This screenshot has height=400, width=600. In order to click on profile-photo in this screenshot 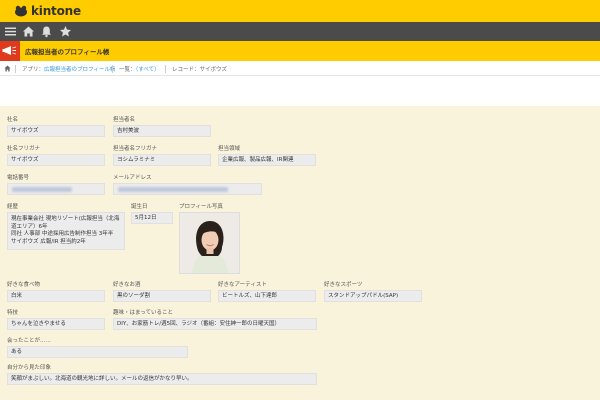, I will do `click(209, 243)`.